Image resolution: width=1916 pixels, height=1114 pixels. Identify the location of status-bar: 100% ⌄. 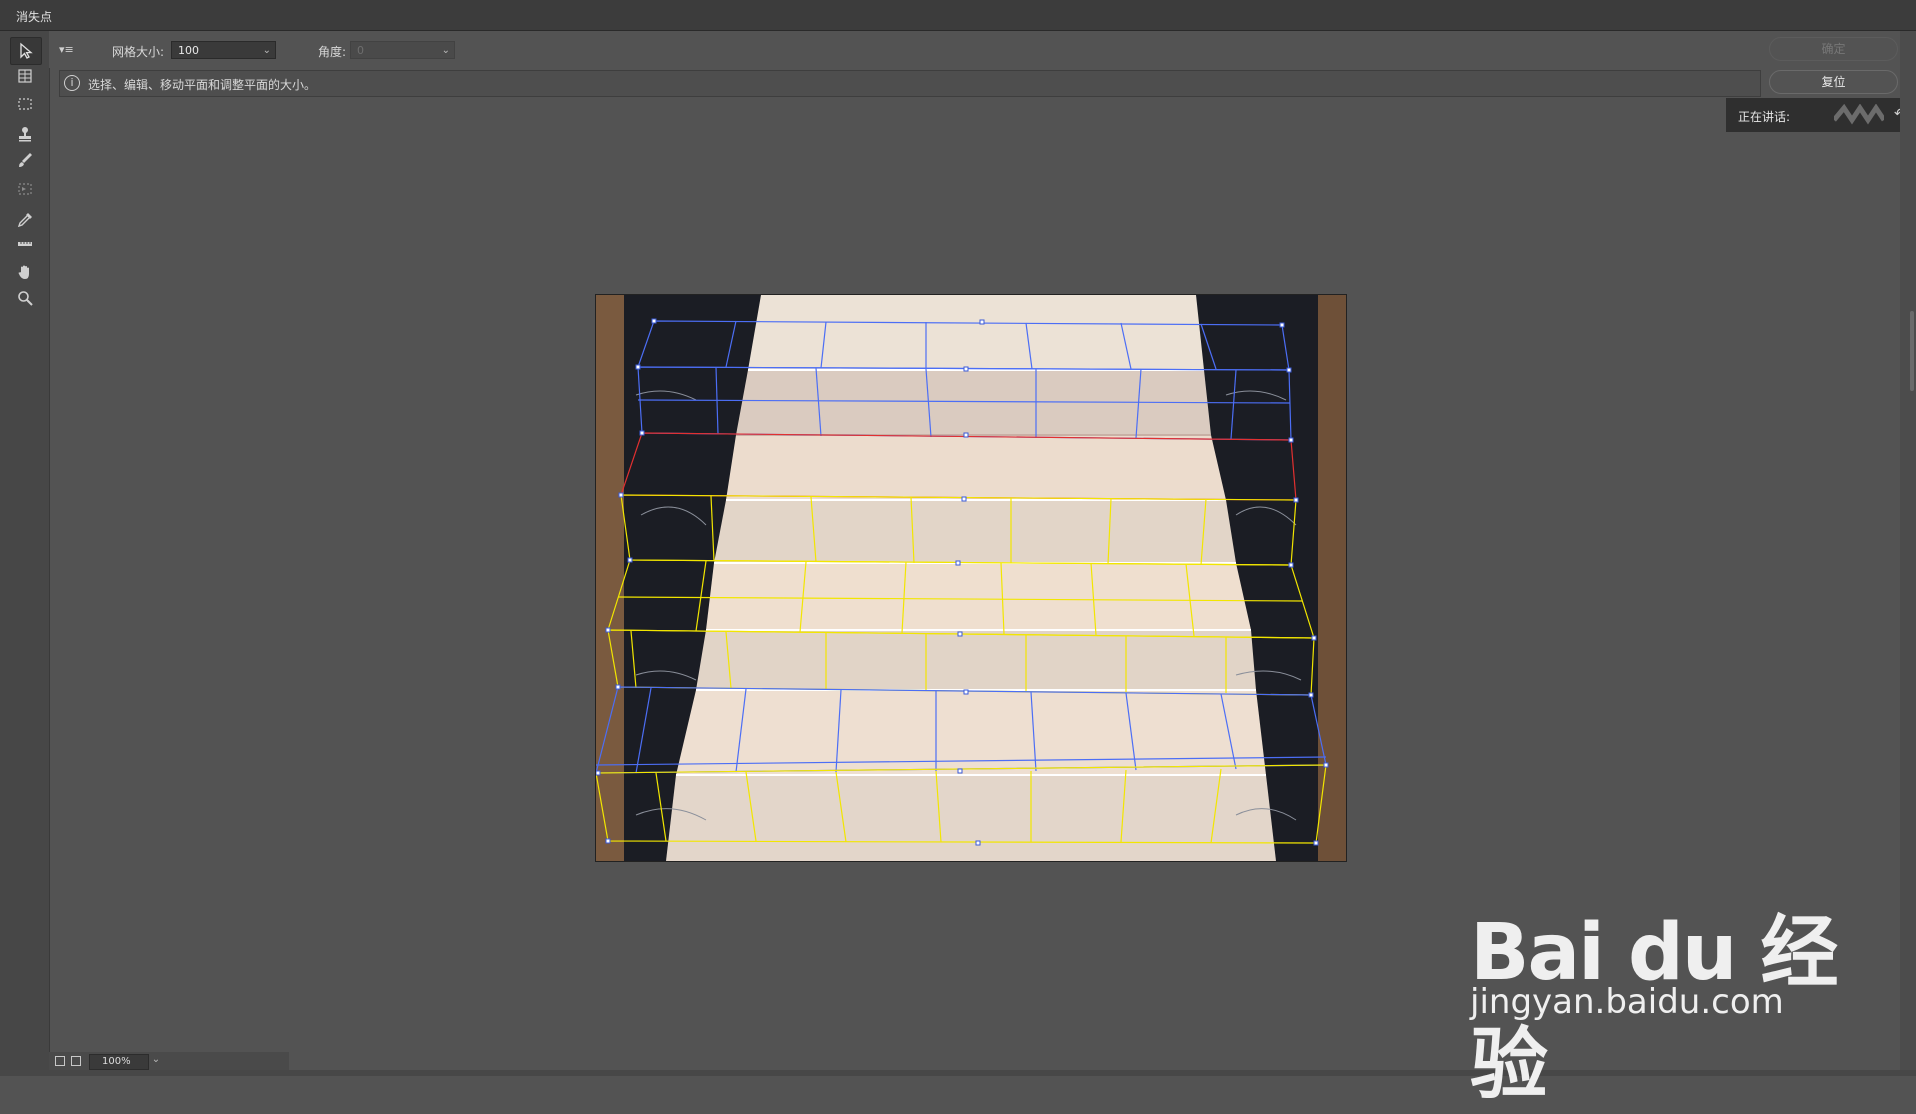
(169, 1062).